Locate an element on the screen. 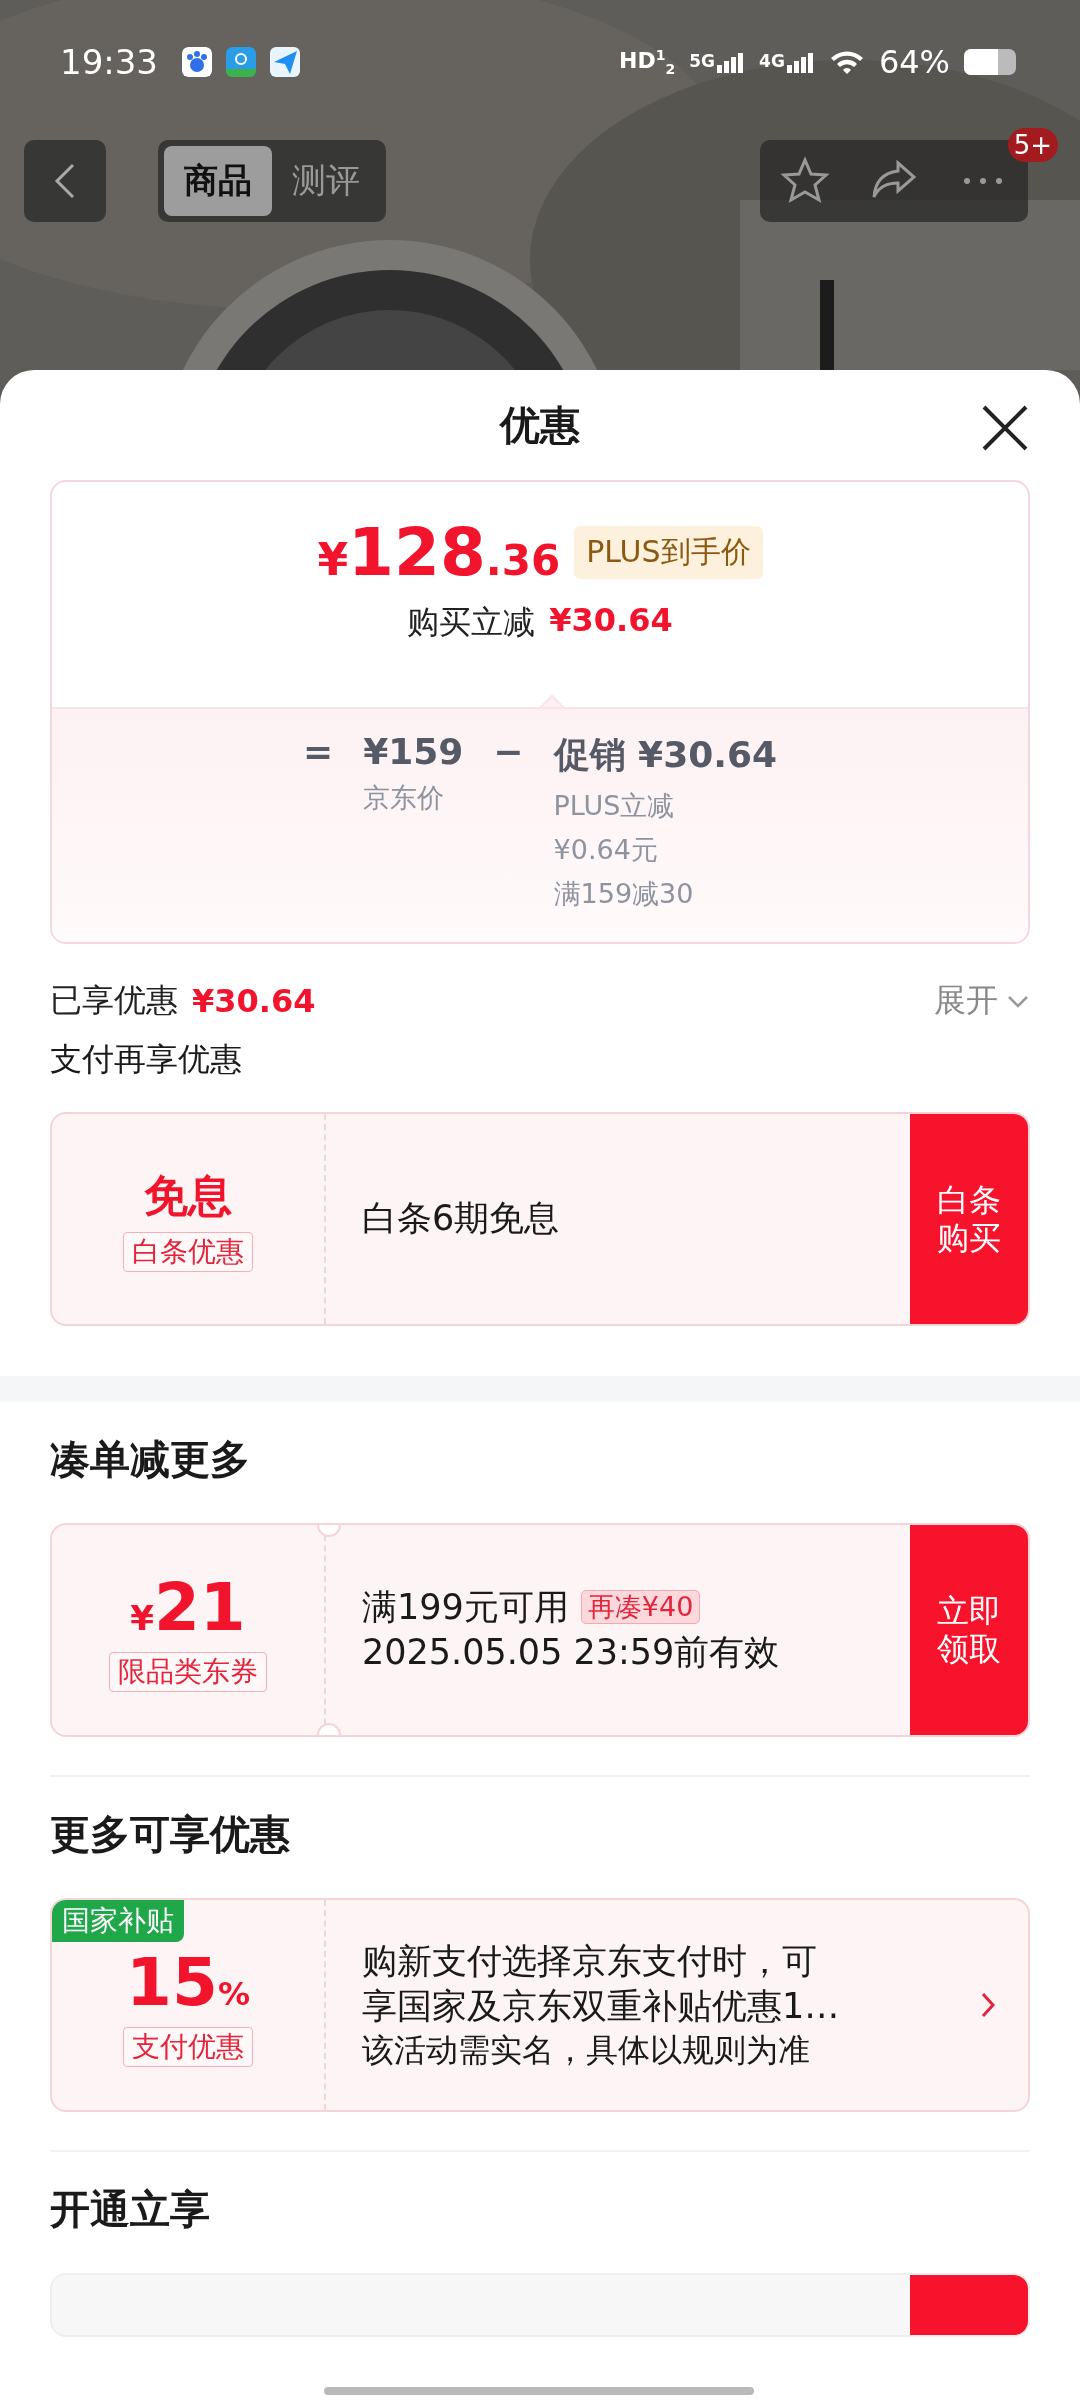 The image size is (1080, 2400). back-button is located at coordinates (65, 181).